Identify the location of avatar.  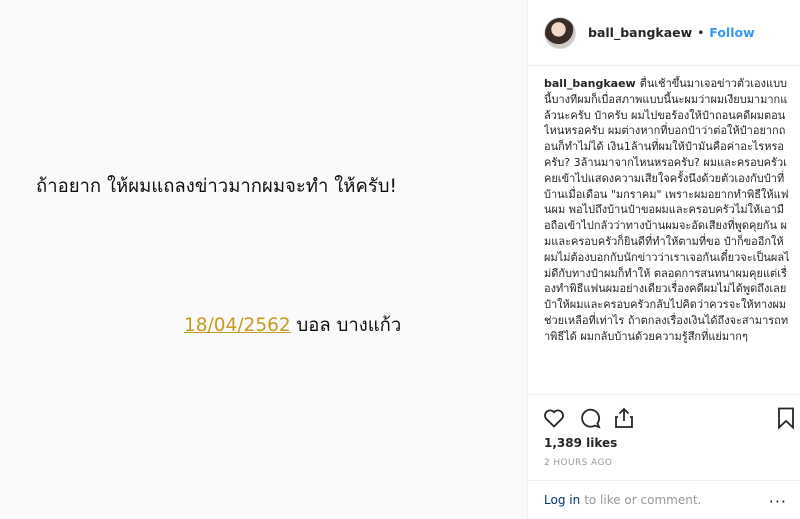
(560, 32).